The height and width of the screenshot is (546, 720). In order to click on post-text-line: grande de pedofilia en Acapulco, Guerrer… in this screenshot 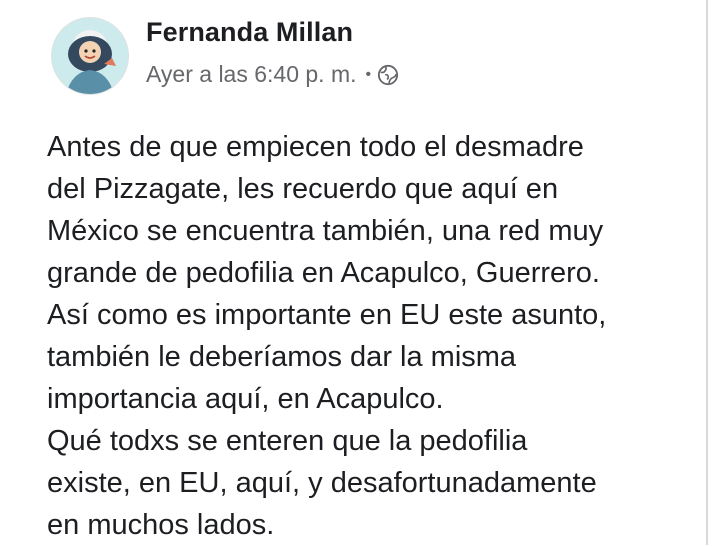, I will do `click(323, 273)`.